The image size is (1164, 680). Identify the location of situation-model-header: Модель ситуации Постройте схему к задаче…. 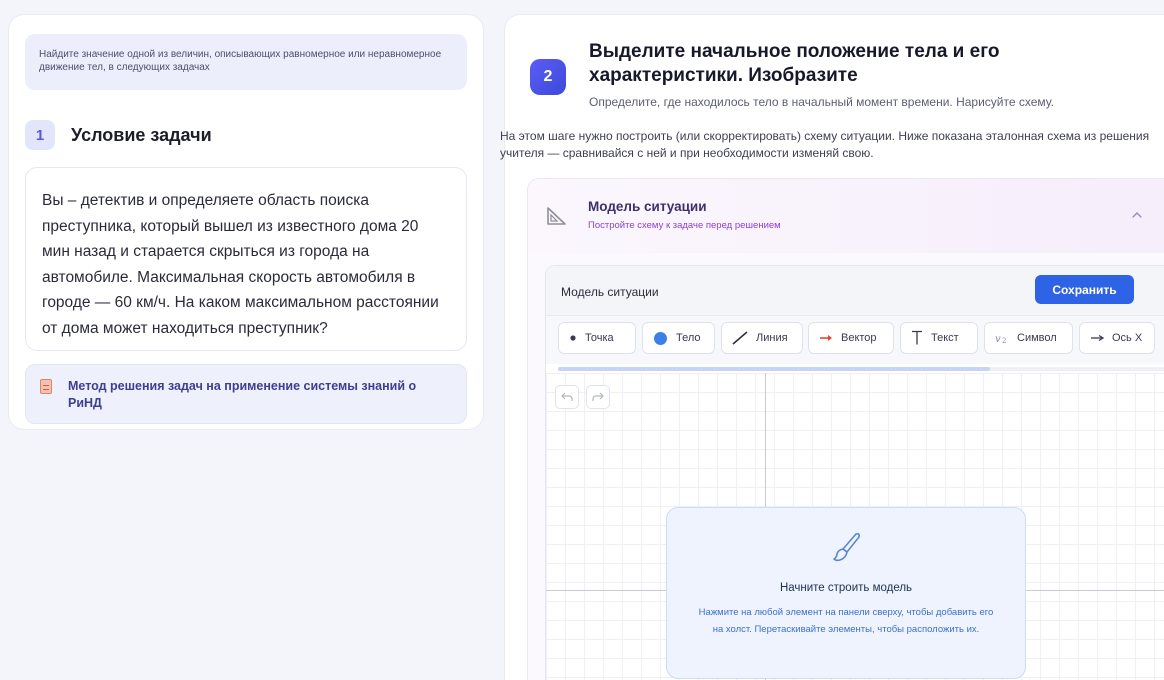
(846, 216).